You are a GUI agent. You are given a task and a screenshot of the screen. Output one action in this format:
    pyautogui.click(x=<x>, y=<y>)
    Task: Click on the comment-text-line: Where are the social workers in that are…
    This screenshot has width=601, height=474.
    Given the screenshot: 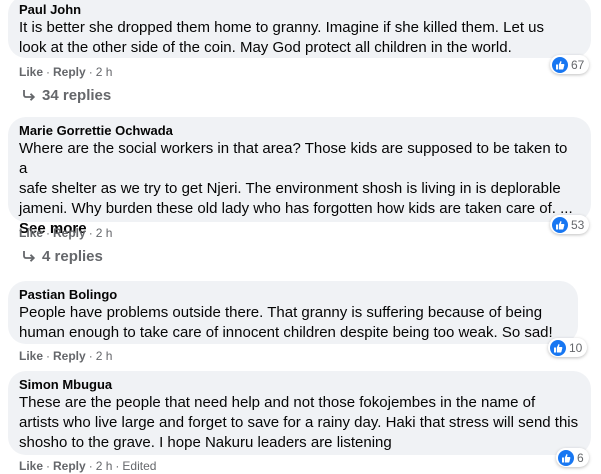 What is the action you would take?
    pyautogui.click(x=293, y=158)
    